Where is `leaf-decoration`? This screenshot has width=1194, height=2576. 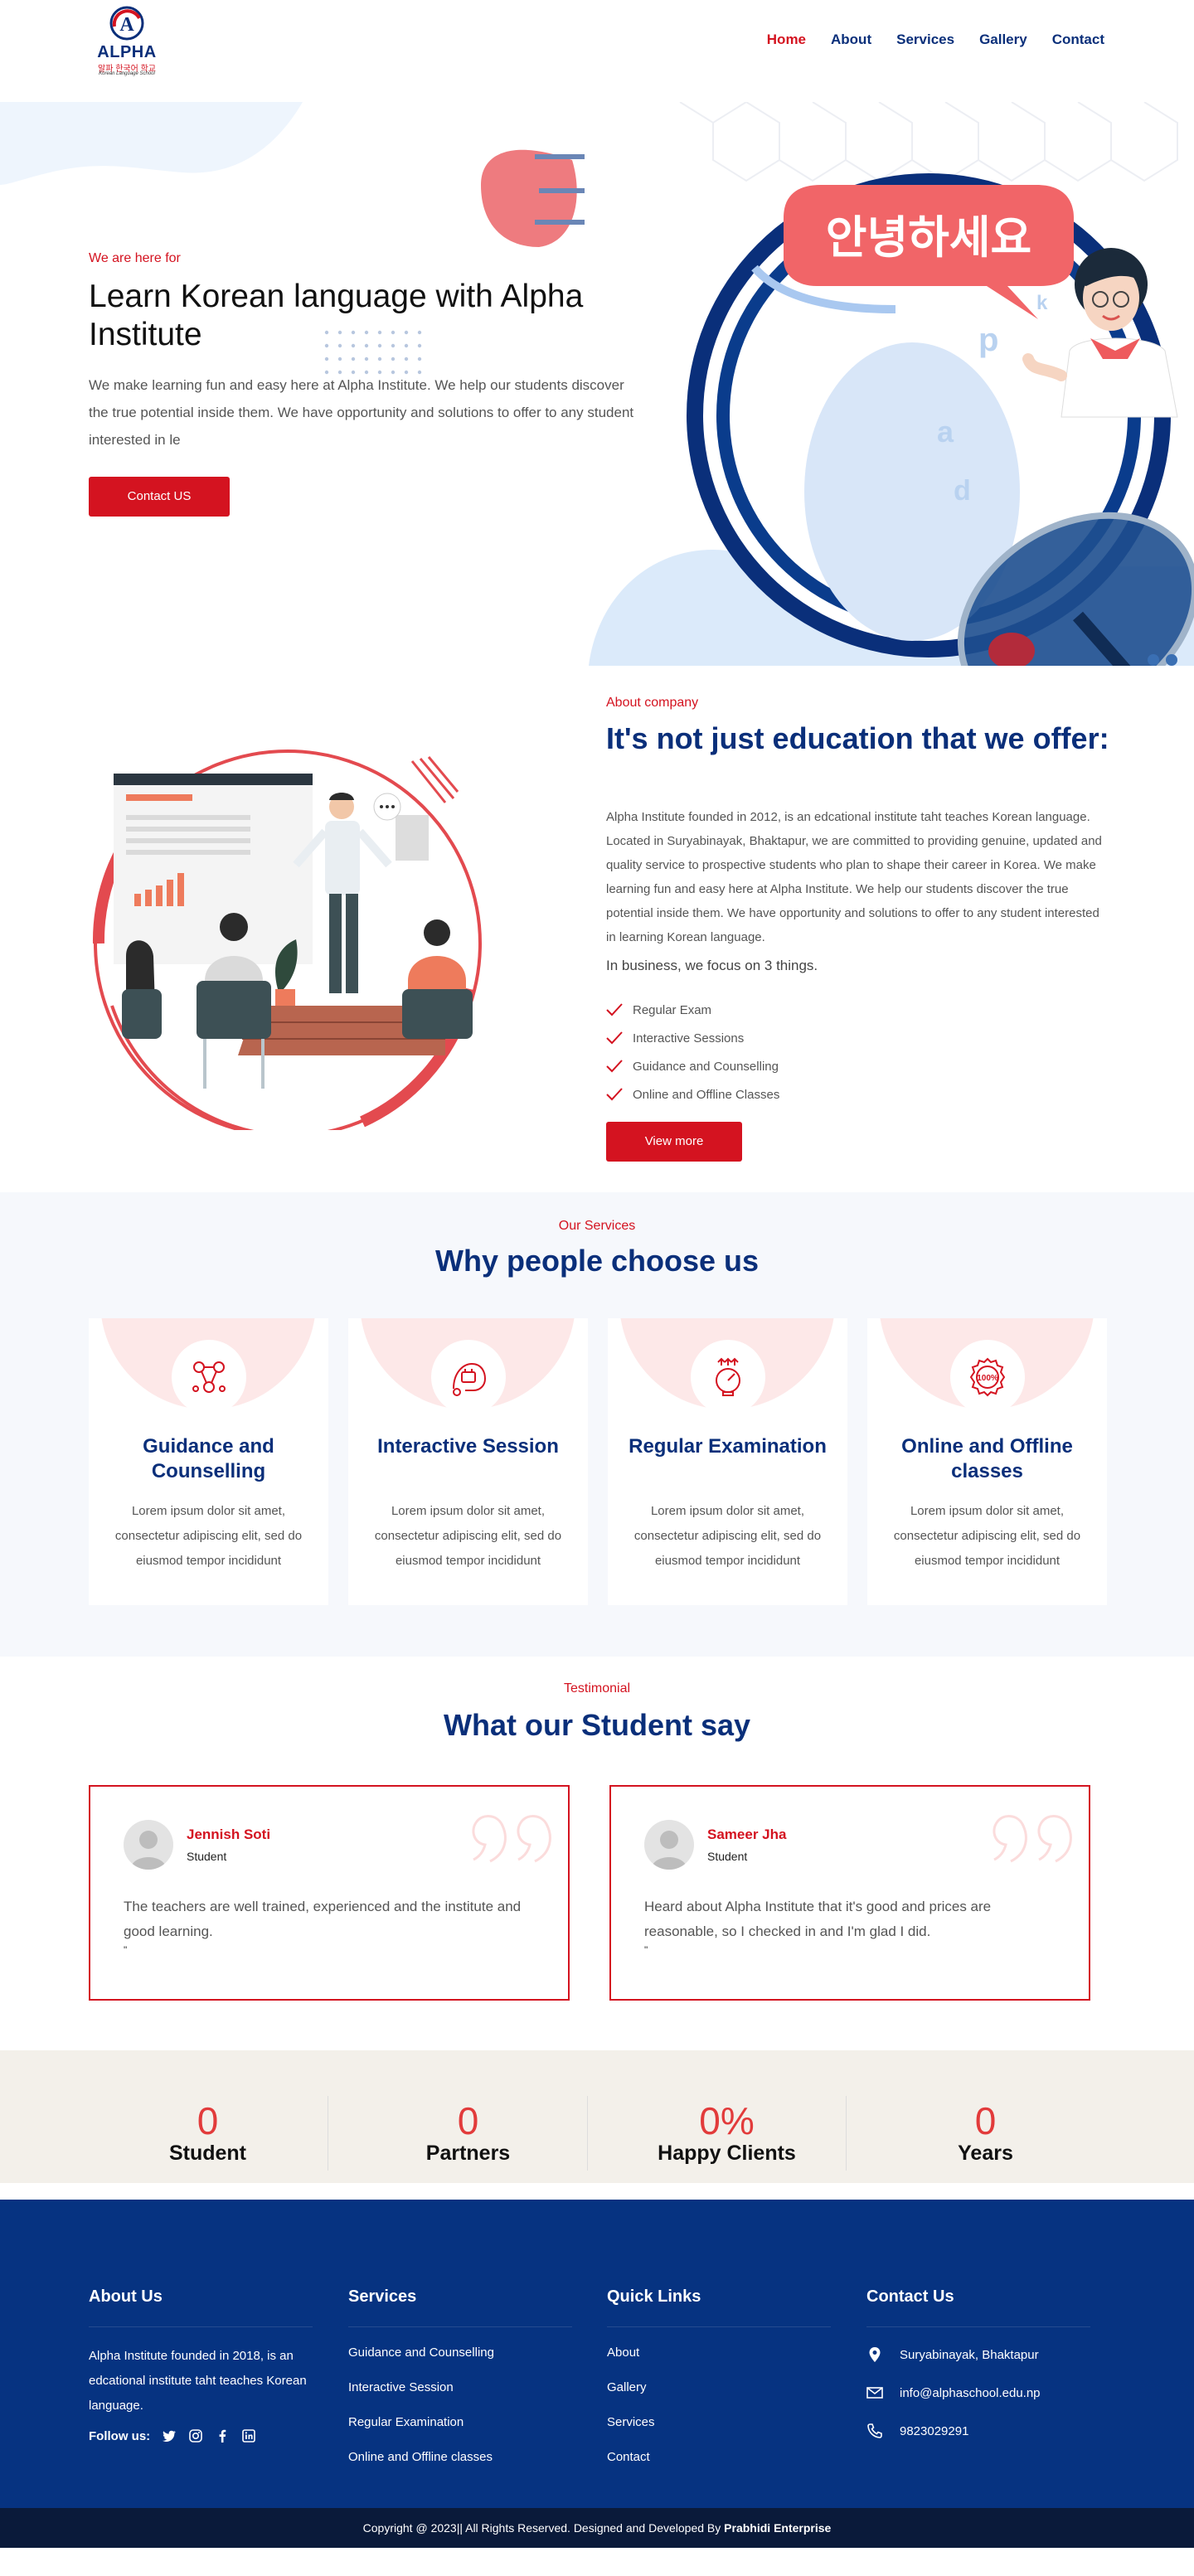 leaf-decoration is located at coordinates (533, 198).